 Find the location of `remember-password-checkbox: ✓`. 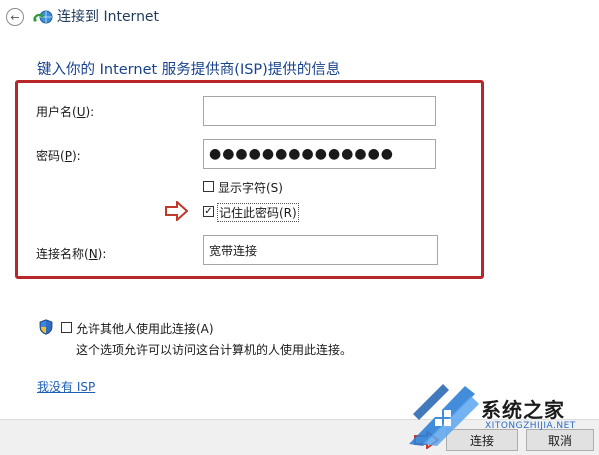

remember-password-checkbox: ✓ is located at coordinates (208, 211).